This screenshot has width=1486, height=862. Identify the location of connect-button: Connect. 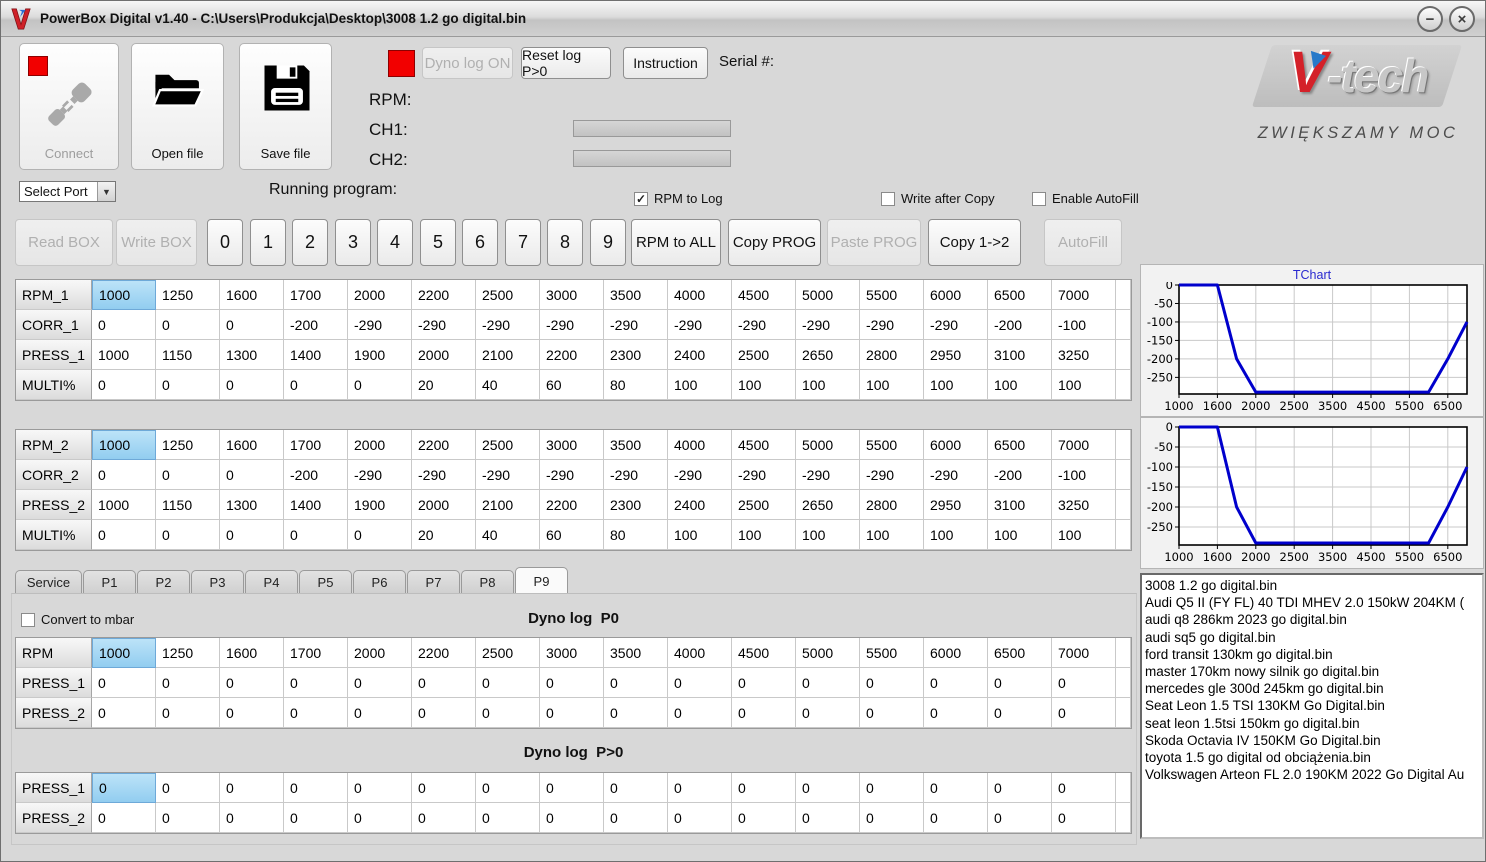
(69, 106).